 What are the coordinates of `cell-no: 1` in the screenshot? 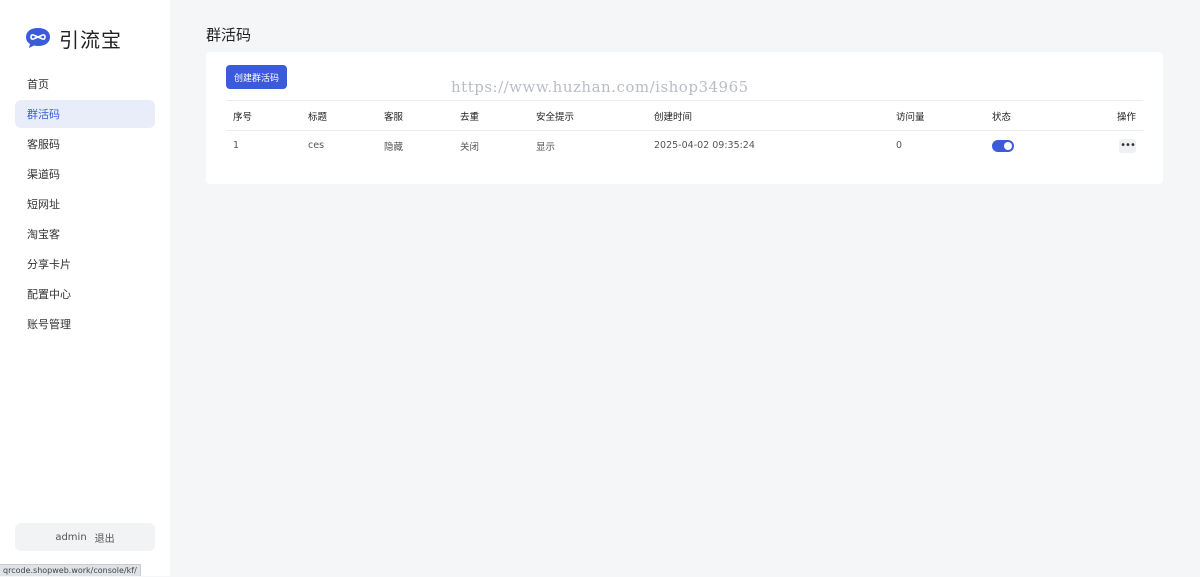 It's located at (236, 146).